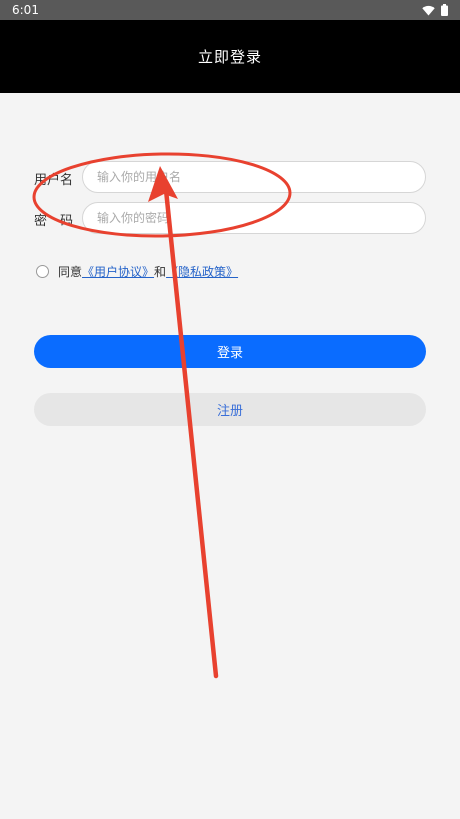  I want to click on user-agreement-link: 《用户协议》, so click(118, 271).